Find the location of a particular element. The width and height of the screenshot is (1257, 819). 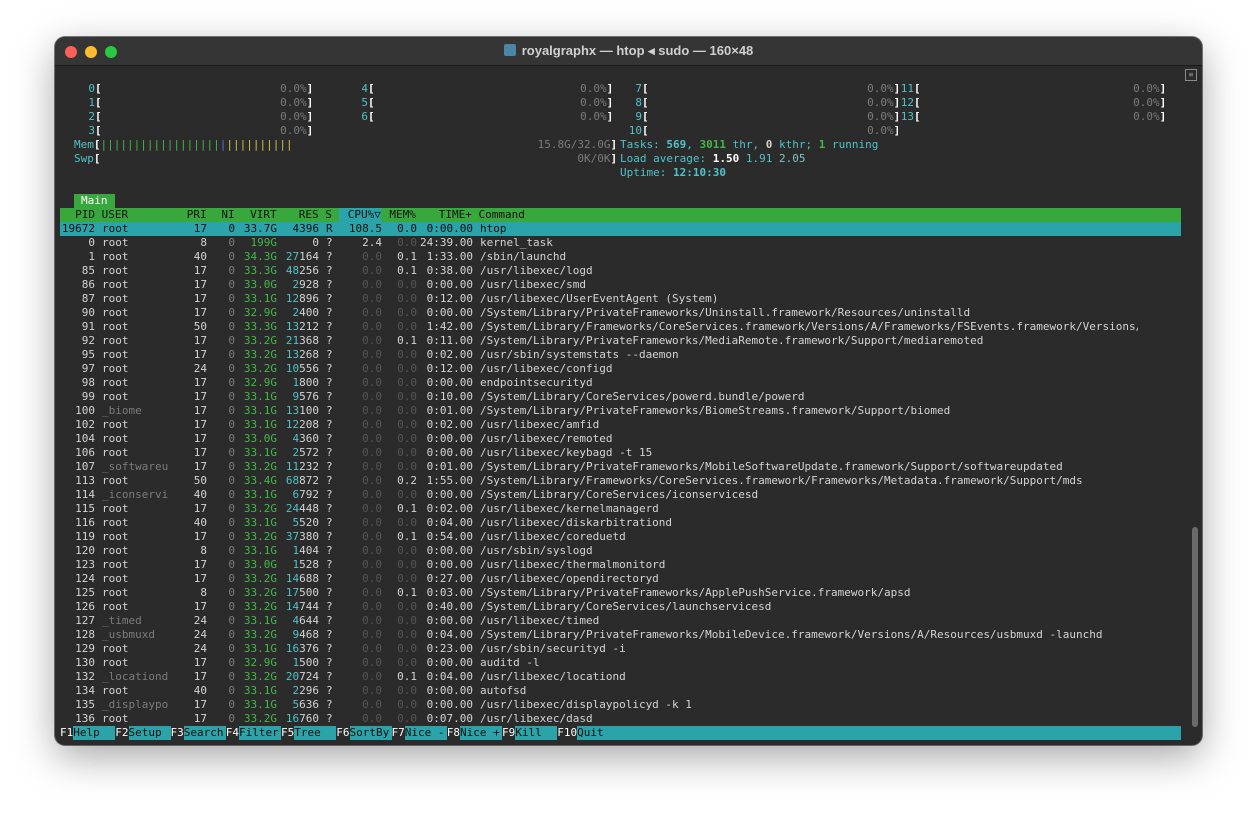

fkey-f8: F8 is located at coordinates (453, 733).